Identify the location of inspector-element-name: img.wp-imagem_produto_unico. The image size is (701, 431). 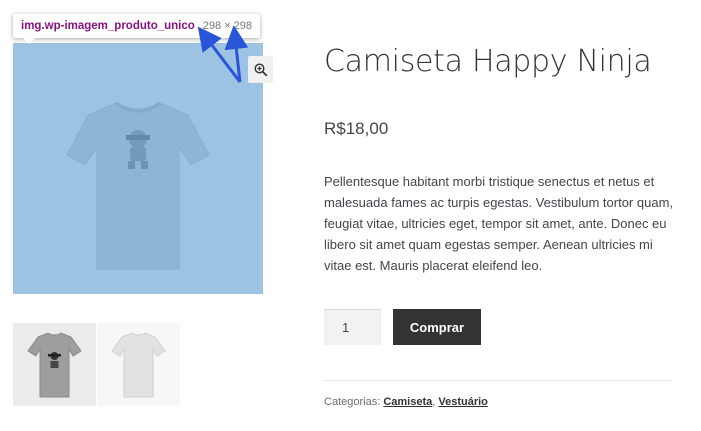
(108, 26).